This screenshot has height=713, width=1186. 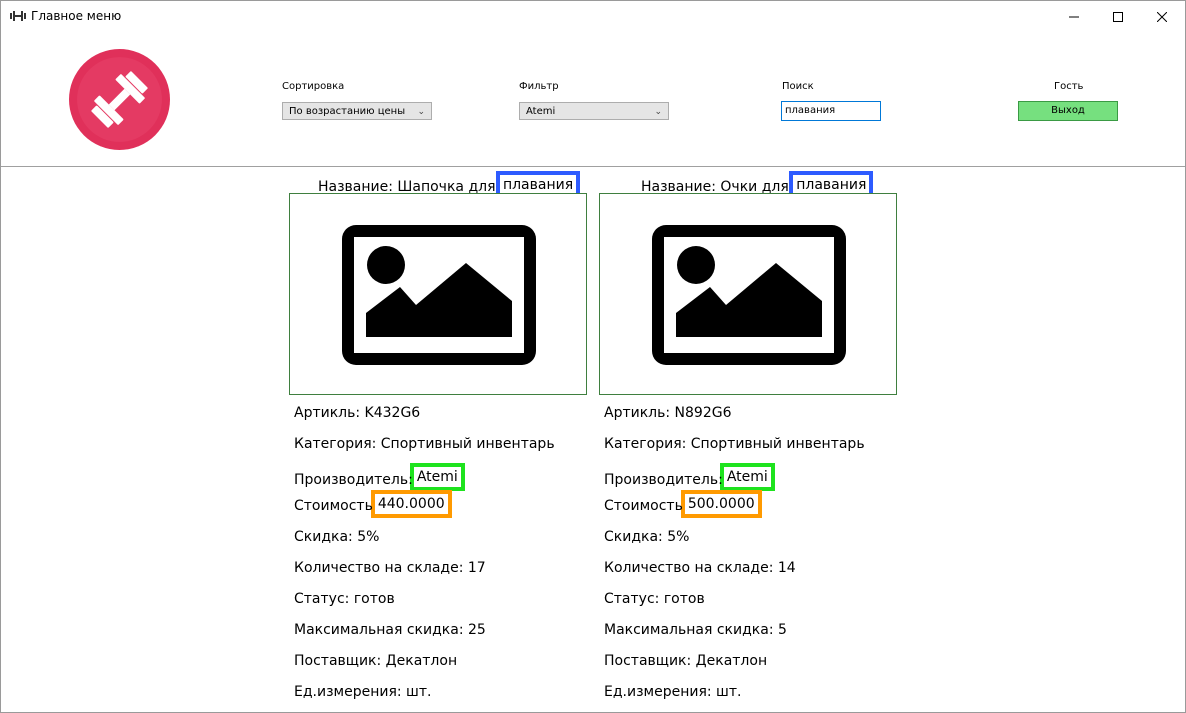 I want to click on stock-text: Количество на складе: 17, so click(x=390, y=568).